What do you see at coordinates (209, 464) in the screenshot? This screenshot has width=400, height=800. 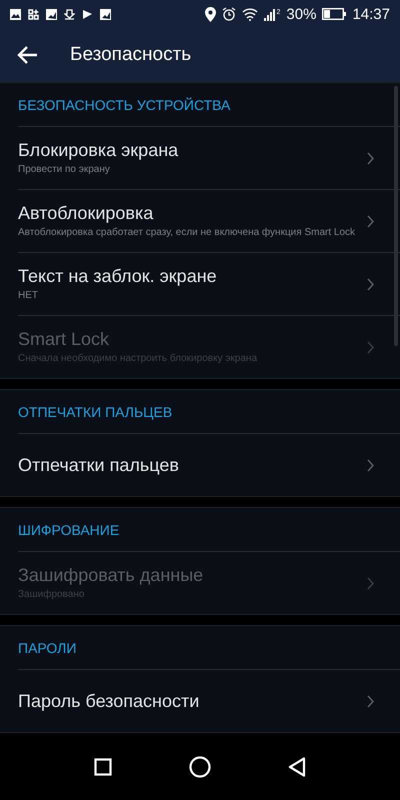 I see `settings-item: Отпечатки пальцев` at bounding box center [209, 464].